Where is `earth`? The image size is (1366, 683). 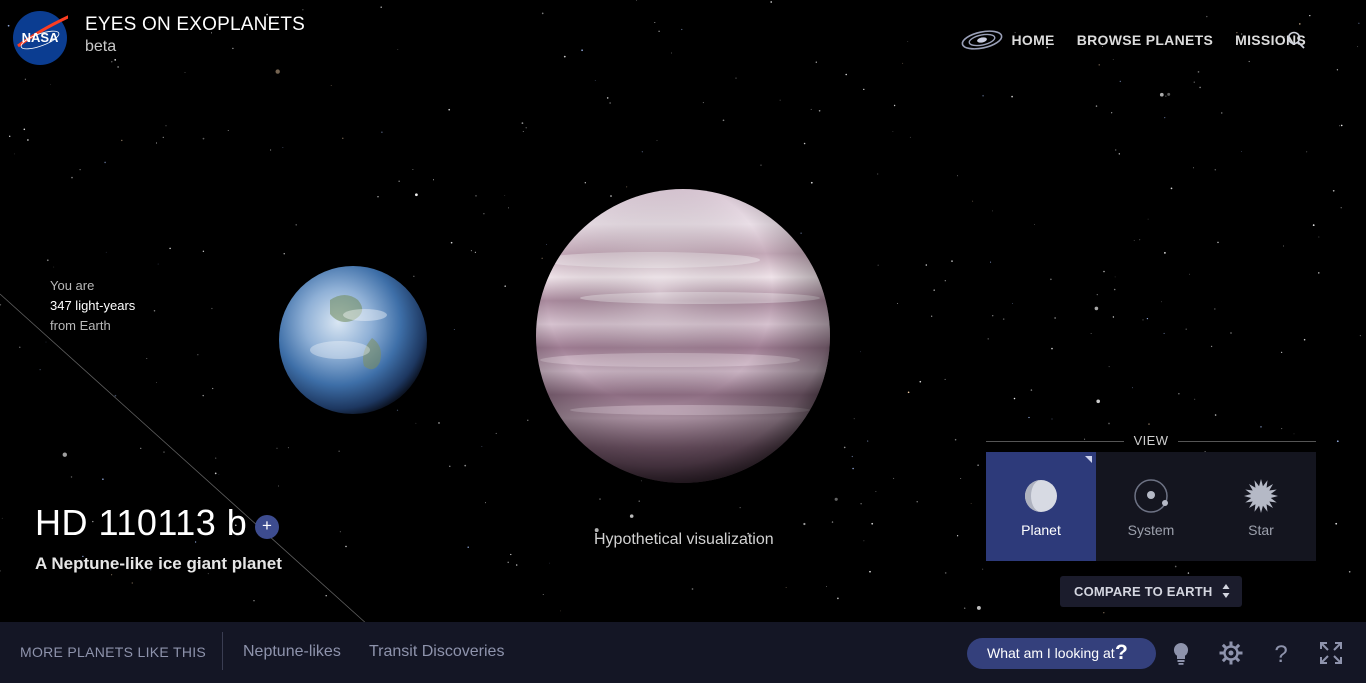
earth is located at coordinates (353, 340).